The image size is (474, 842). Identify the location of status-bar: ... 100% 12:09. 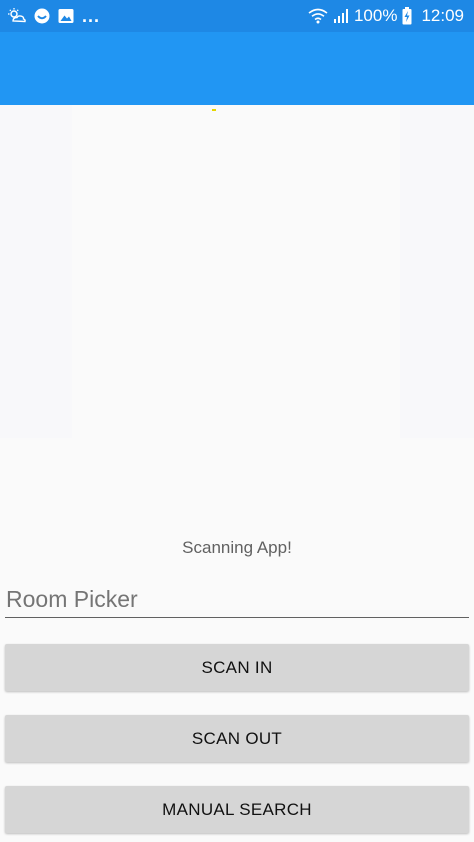
(237, 16).